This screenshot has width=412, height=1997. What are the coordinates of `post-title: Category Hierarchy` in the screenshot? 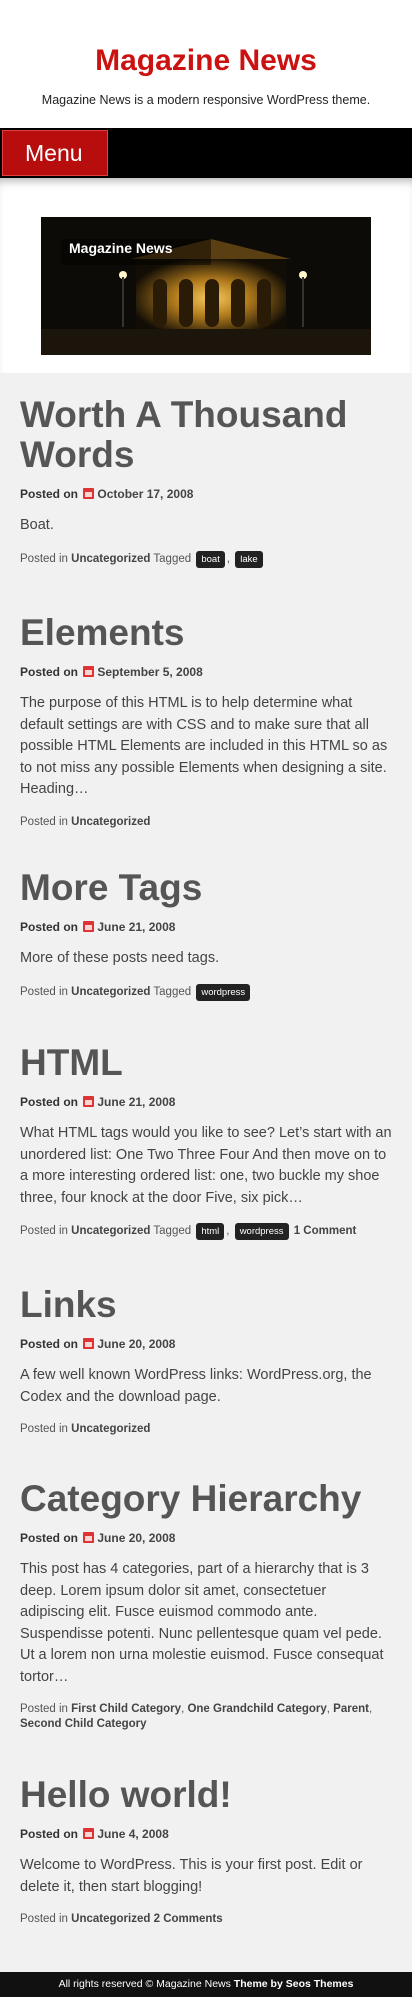 It's located at (206, 1499).